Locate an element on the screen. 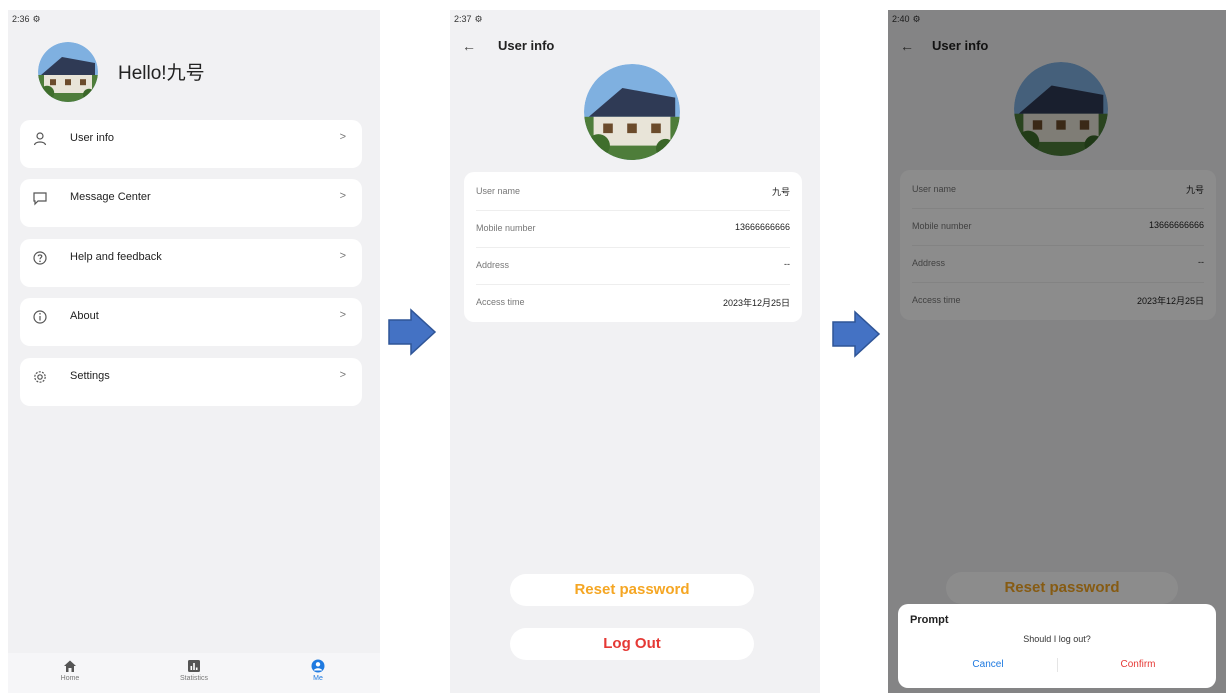 The width and height of the screenshot is (1226, 693). home-icon is located at coordinates (70, 666).